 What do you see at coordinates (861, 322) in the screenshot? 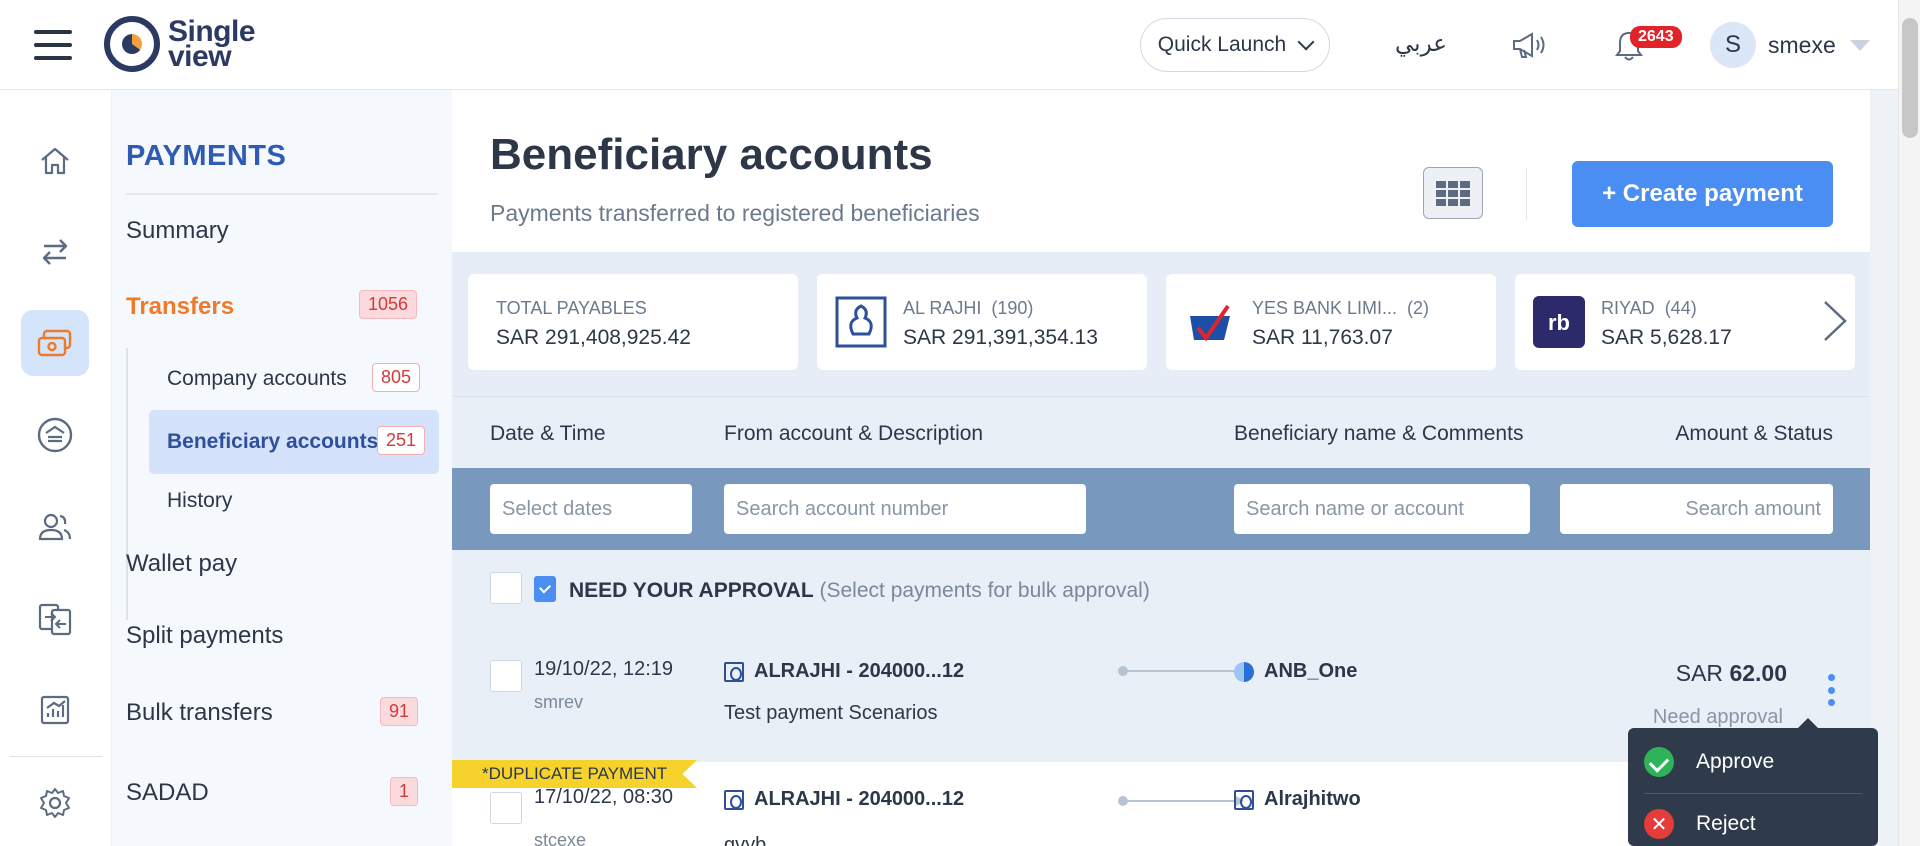
I see `al-rajhi-logo-icon` at bounding box center [861, 322].